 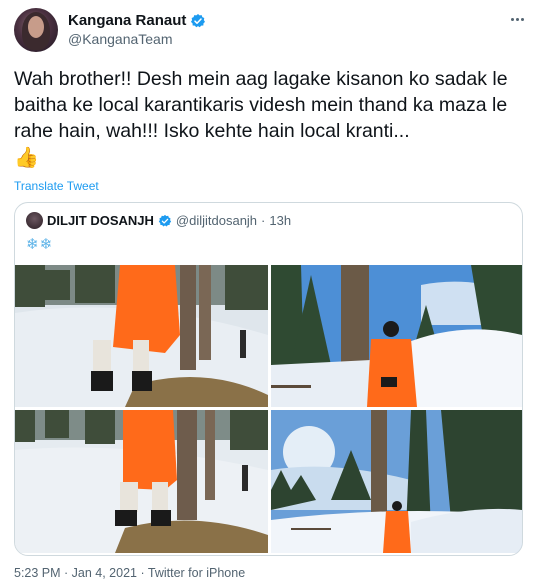 I want to click on quoted-header: DILJIT DOSANJH @diljitdosanjh · 13h, so click(x=158, y=220).